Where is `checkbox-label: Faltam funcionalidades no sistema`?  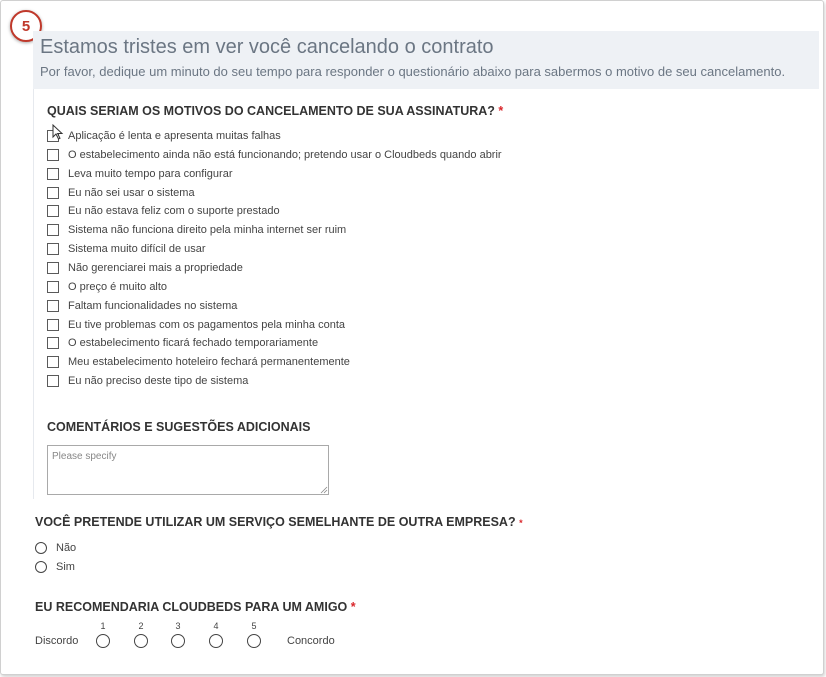
checkbox-label: Faltam funcionalidades no sistema is located at coordinates (153, 305).